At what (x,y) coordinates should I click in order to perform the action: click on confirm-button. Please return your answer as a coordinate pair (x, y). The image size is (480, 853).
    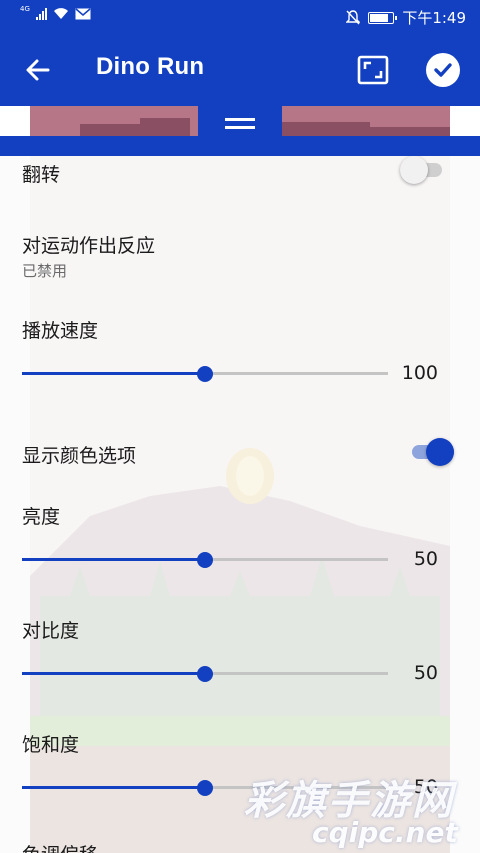
    Looking at the image, I should click on (443, 70).